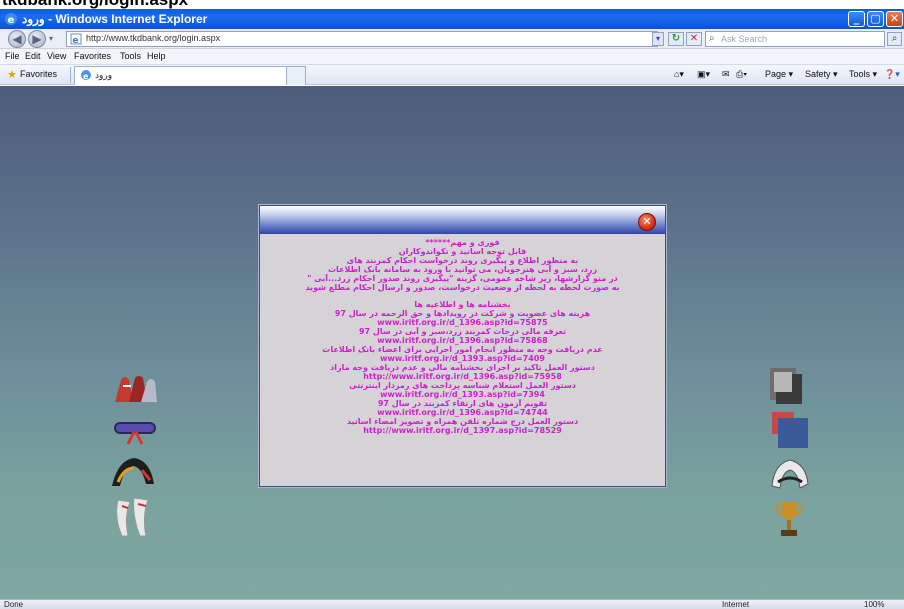 This screenshot has width=904, height=609. I want to click on announcement-link: www.iritf.org.ir/d_1393.asp?id=7394, so click(462, 394).